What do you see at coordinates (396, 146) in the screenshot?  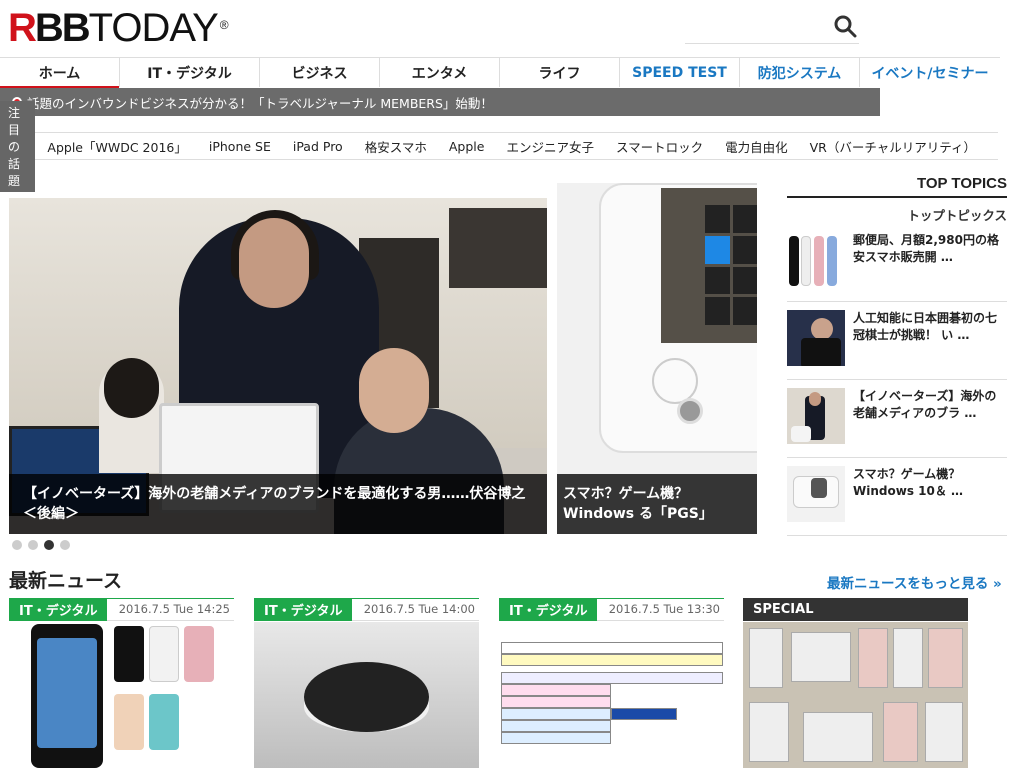 I see `topic-link: 格安スマホ` at bounding box center [396, 146].